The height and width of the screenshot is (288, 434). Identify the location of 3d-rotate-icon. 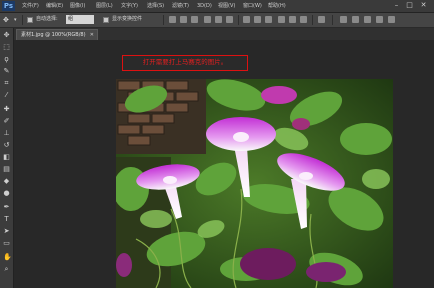
(343, 19).